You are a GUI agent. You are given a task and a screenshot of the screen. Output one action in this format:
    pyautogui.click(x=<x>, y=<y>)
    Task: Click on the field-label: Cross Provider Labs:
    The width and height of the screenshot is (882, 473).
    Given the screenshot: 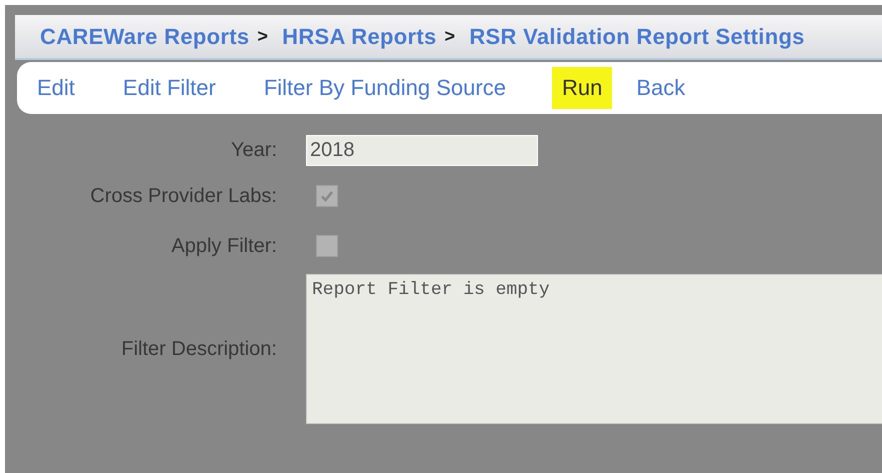 What is the action you would take?
    pyautogui.click(x=183, y=196)
    